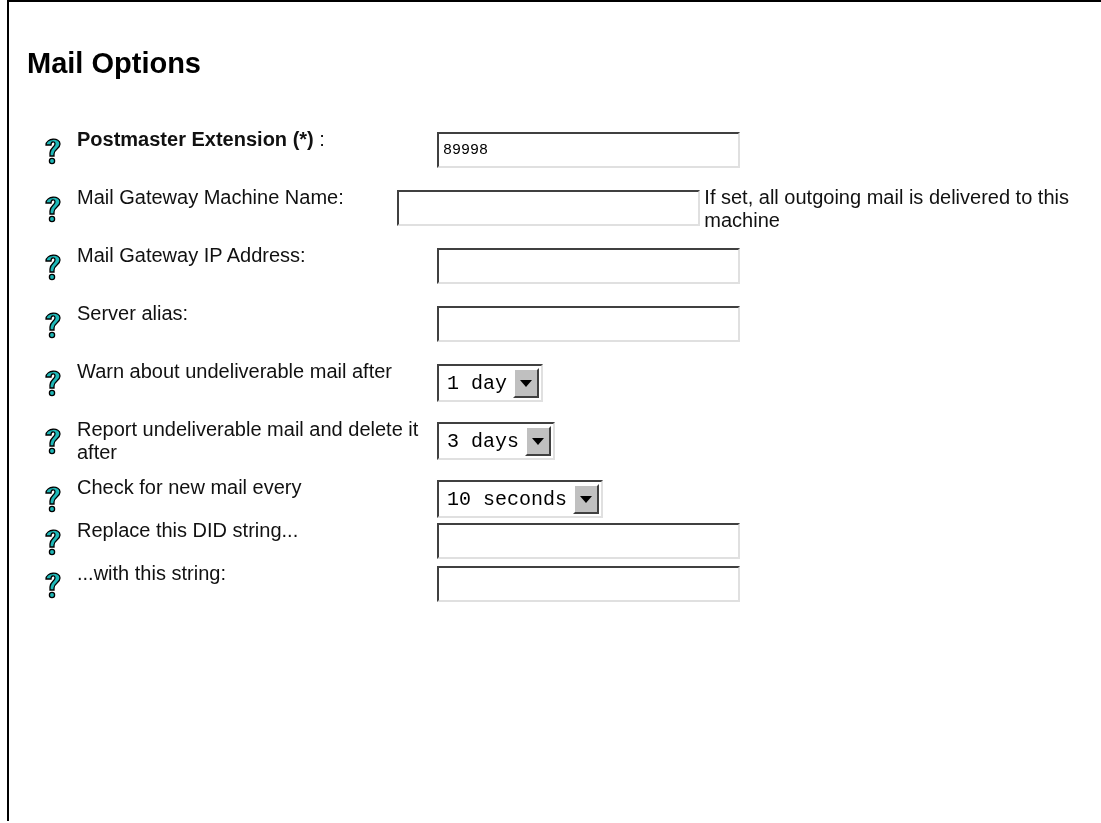 The width and height of the screenshot is (1101, 823). What do you see at coordinates (235, 371) in the screenshot?
I see `field-label: Warn about undeliverable mail after` at bounding box center [235, 371].